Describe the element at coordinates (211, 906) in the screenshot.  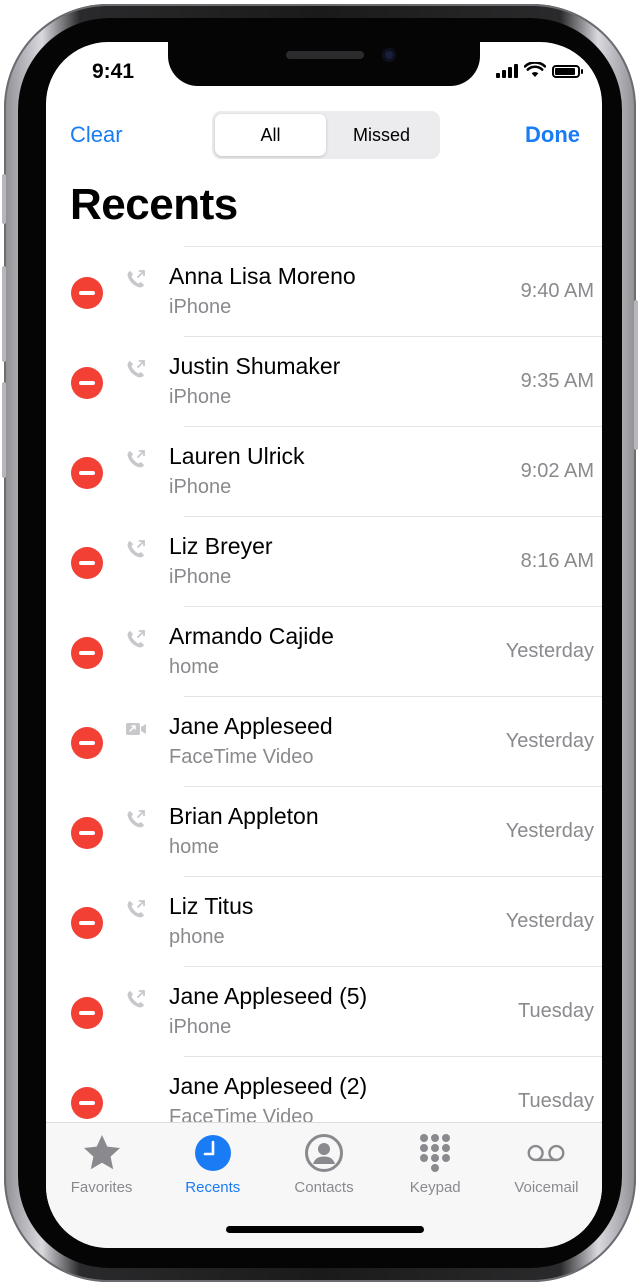
I see `caller-name: Liz Titus` at that location.